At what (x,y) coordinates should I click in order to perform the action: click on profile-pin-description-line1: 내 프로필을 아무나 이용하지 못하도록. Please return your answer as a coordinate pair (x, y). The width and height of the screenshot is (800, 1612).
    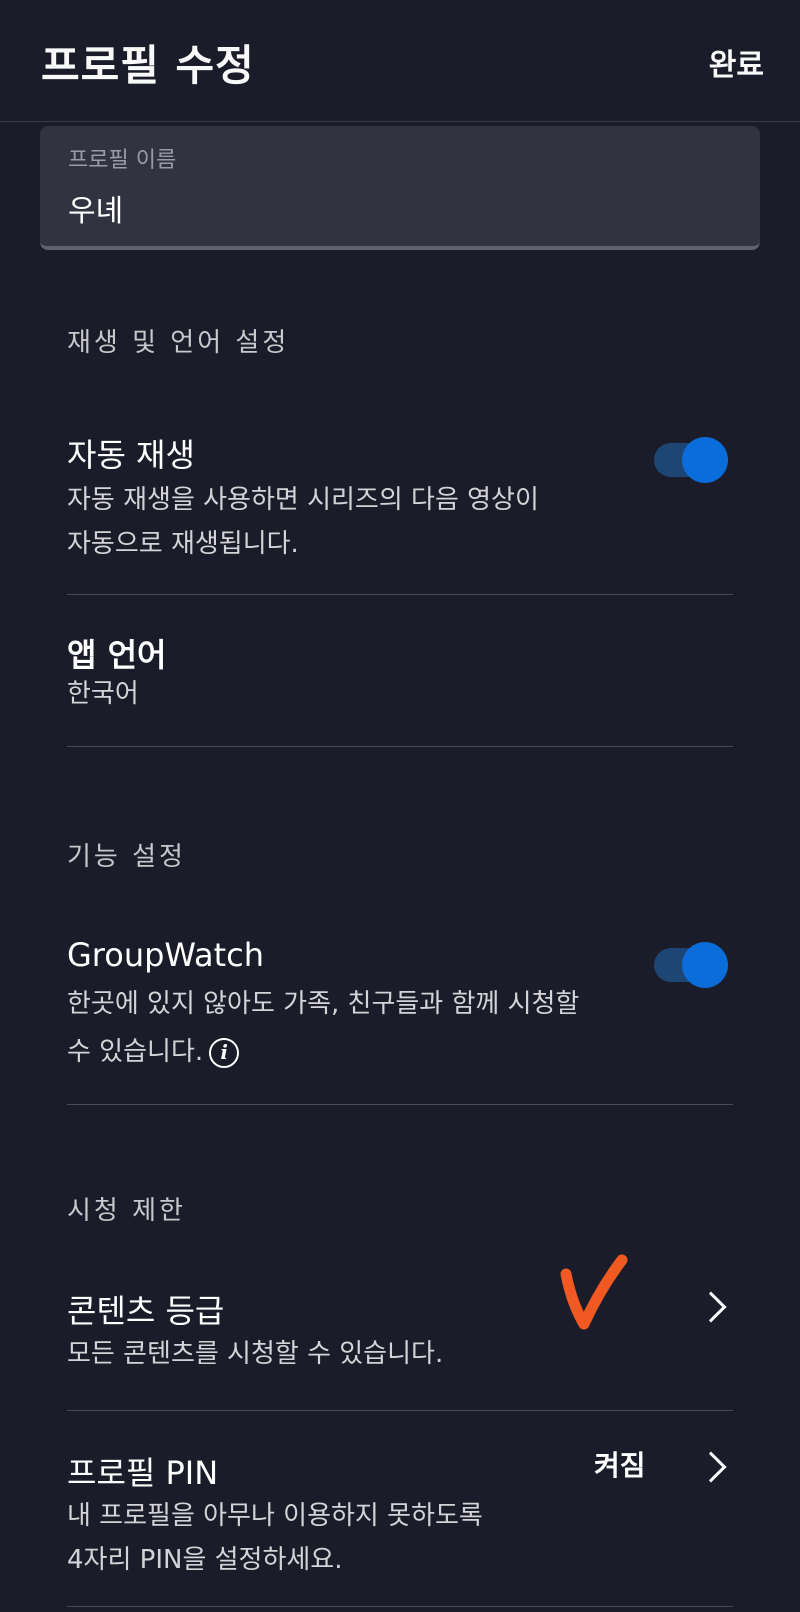
    Looking at the image, I should click on (275, 1516).